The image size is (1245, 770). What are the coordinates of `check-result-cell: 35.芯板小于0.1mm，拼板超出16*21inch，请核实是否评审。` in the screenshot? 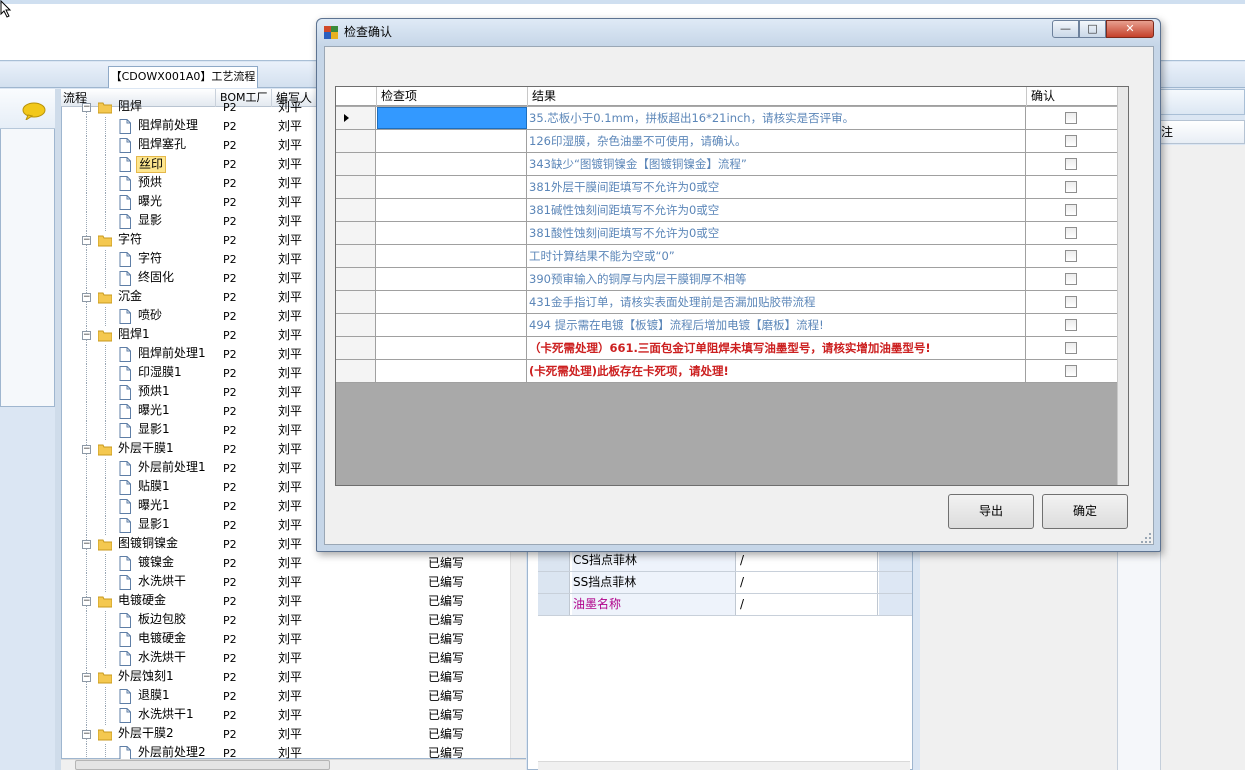 It's located at (777, 118).